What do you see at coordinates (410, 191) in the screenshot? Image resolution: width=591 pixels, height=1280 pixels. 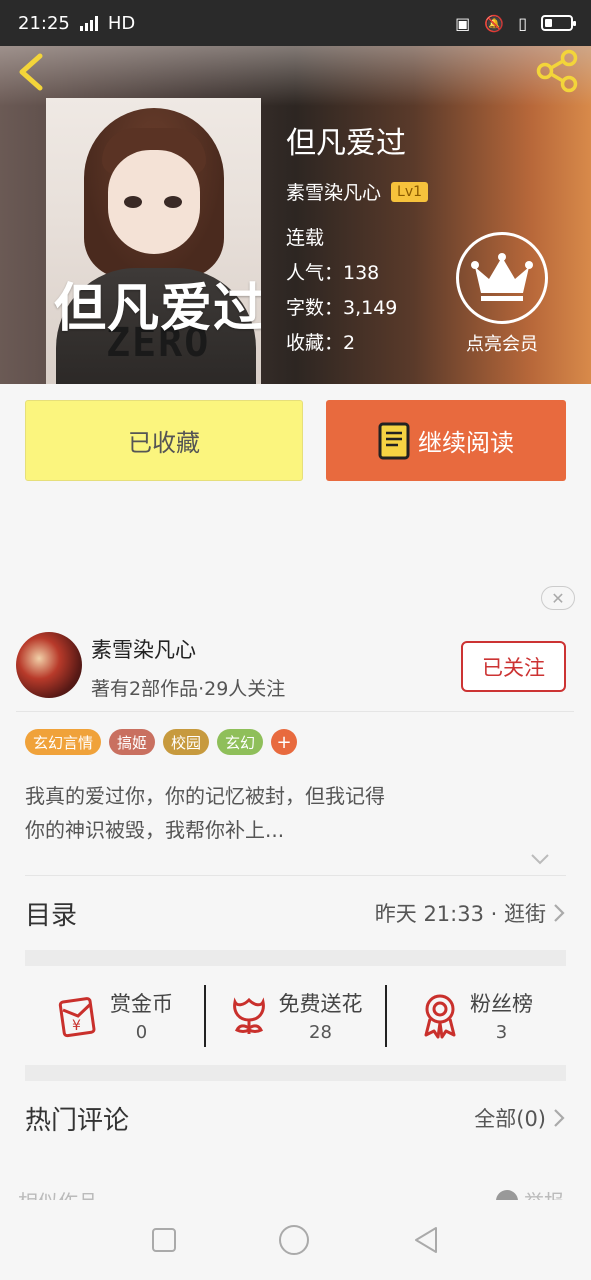 I see `level-badge: Lv1` at bounding box center [410, 191].